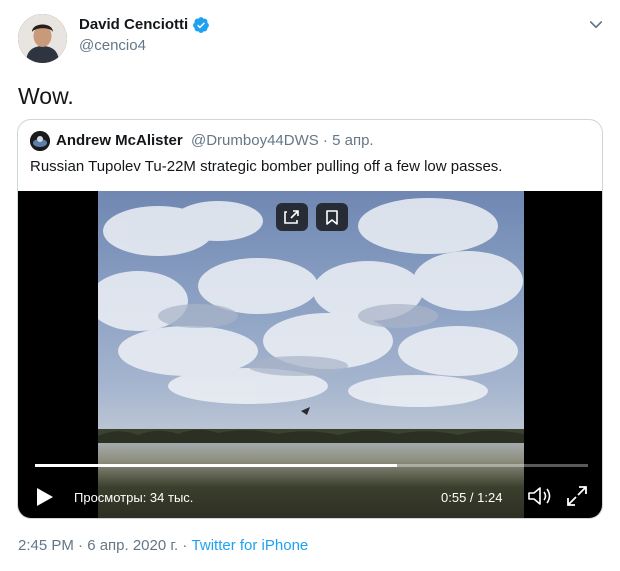  I want to click on bookmark-icon, so click(332, 217).